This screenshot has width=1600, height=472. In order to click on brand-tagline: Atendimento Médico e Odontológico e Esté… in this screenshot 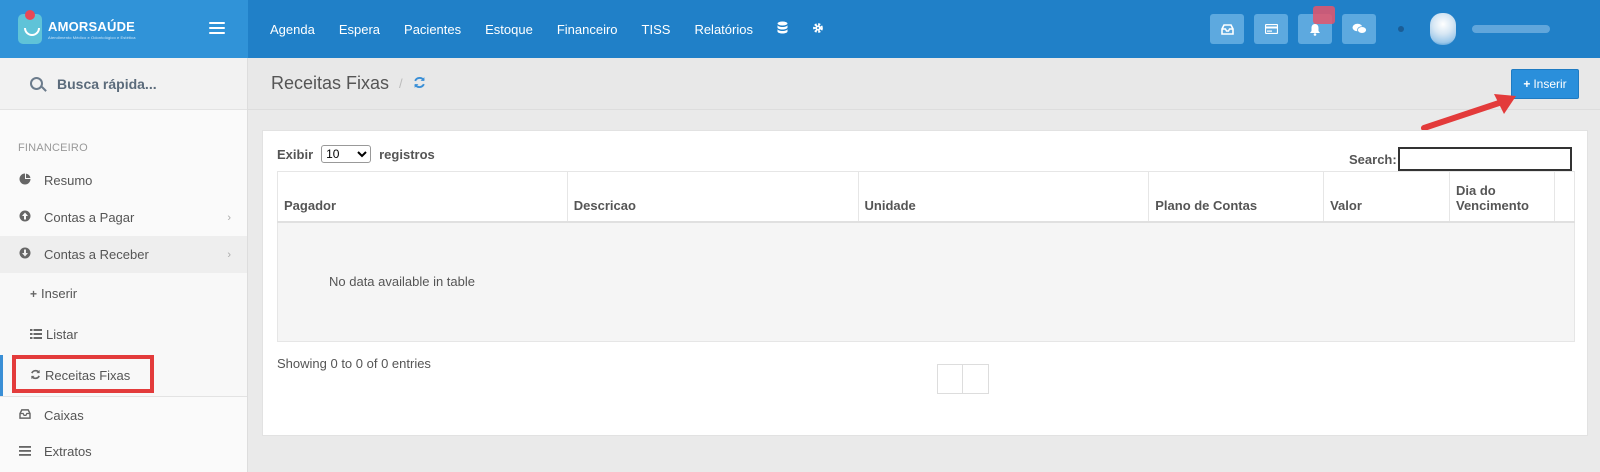, I will do `click(92, 37)`.